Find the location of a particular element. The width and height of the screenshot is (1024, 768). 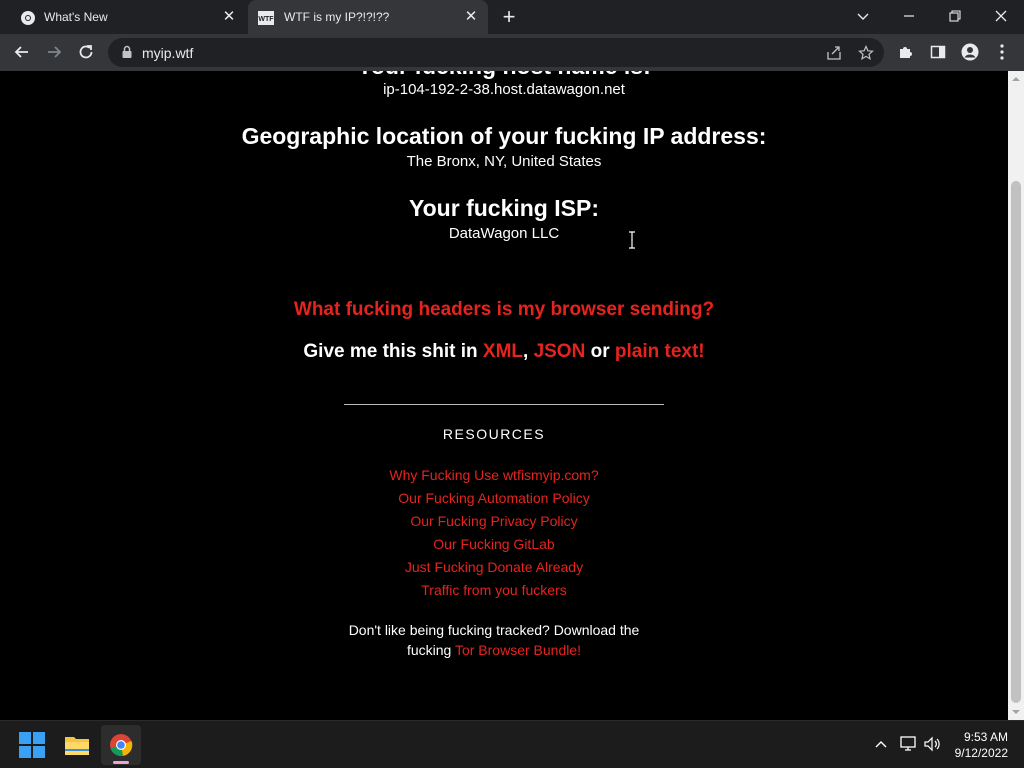

restore-icon is located at coordinates (955, 17).